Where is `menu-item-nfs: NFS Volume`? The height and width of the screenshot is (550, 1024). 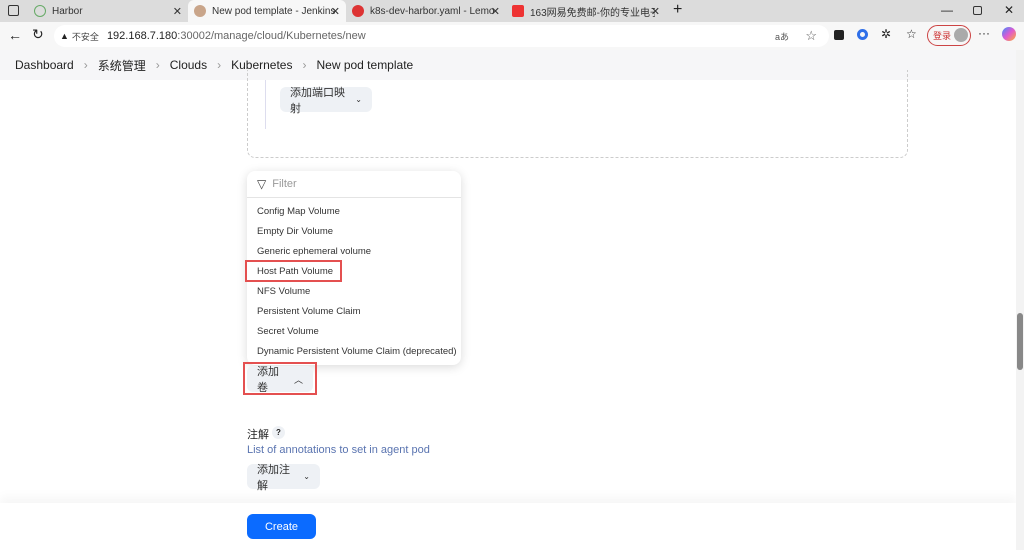 menu-item-nfs: NFS Volume is located at coordinates (283, 291).